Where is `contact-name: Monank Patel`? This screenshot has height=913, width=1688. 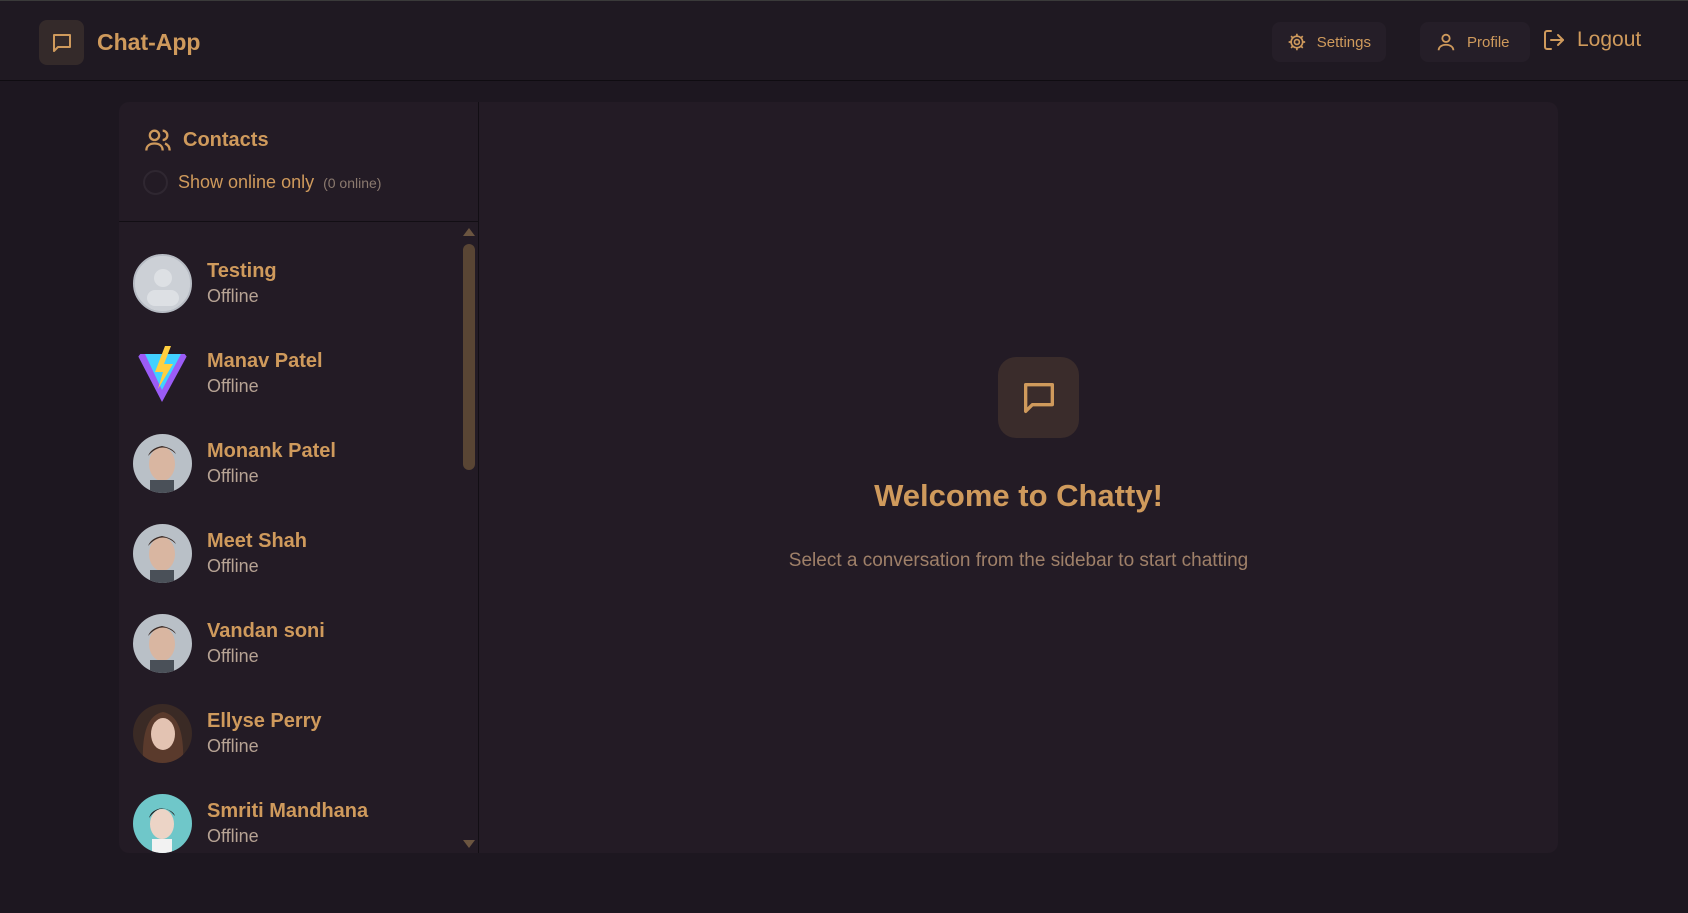
contact-name: Monank Patel is located at coordinates (271, 451).